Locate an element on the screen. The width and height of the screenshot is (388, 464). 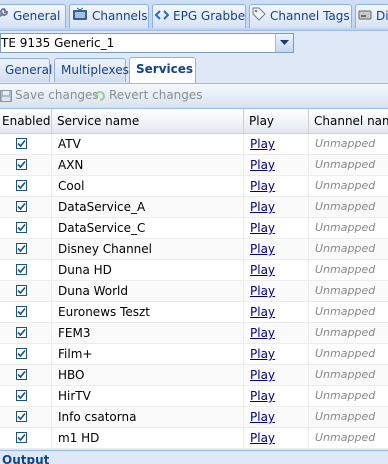
column-header-channel-name: Channel name is located at coordinates (348, 121).